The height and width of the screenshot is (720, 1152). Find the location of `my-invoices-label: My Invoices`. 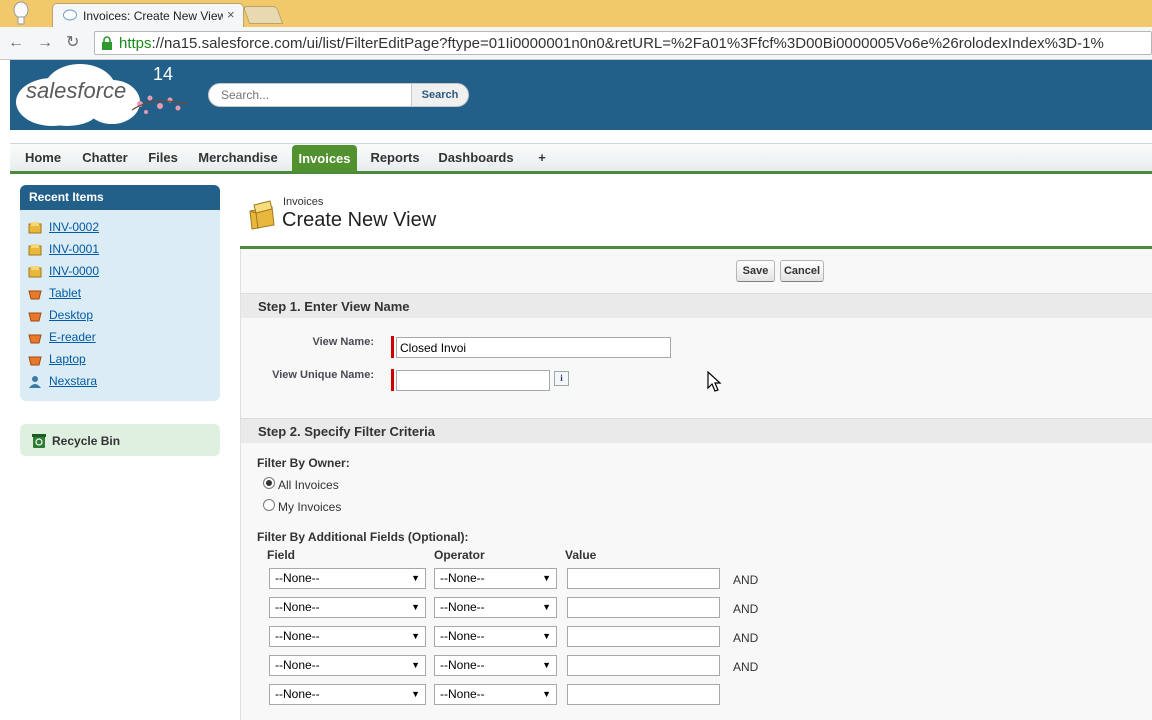

my-invoices-label: My Invoices is located at coordinates (309, 507).